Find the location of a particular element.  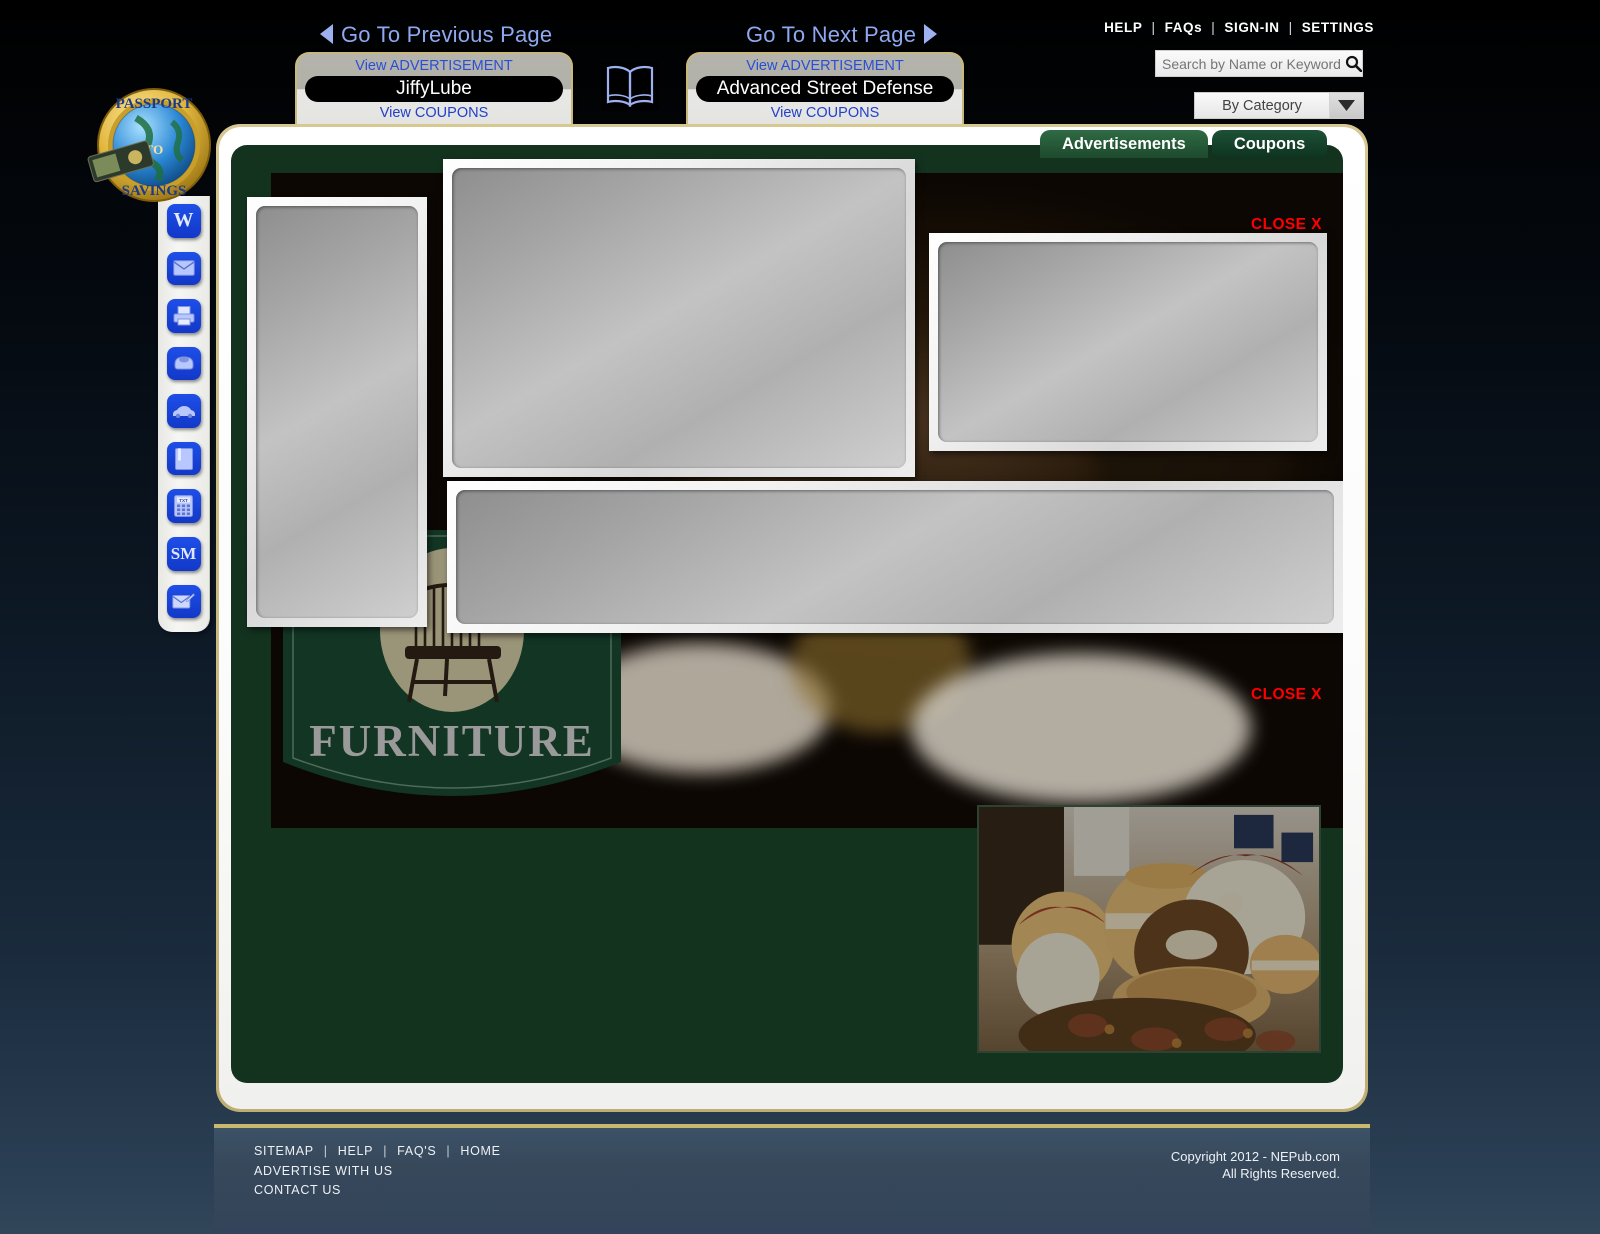

go-to-next-page-label: Go To Next Page is located at coordinates (831, 34).